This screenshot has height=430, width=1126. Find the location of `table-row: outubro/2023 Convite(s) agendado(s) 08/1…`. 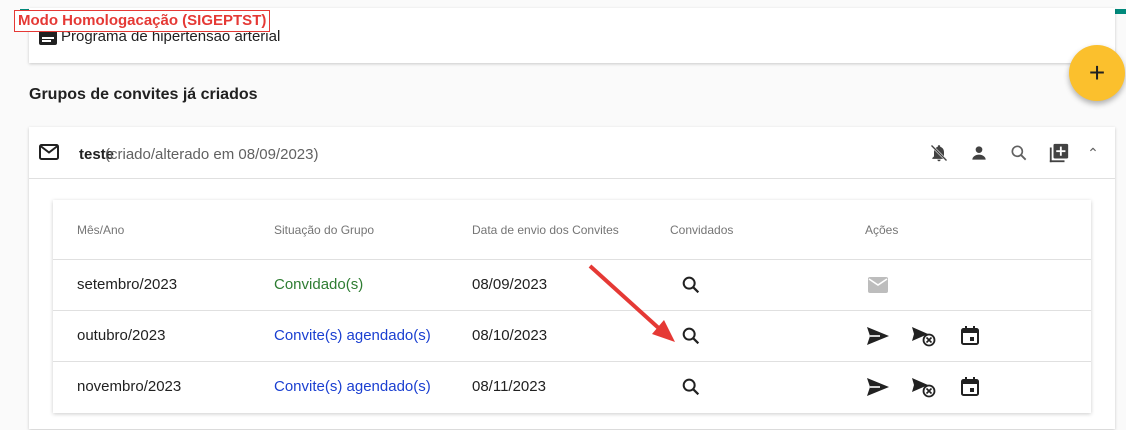

table-row: outubro/2023 Convite(s) agendado(s) 08/1… is located at coordinates (572, 336).